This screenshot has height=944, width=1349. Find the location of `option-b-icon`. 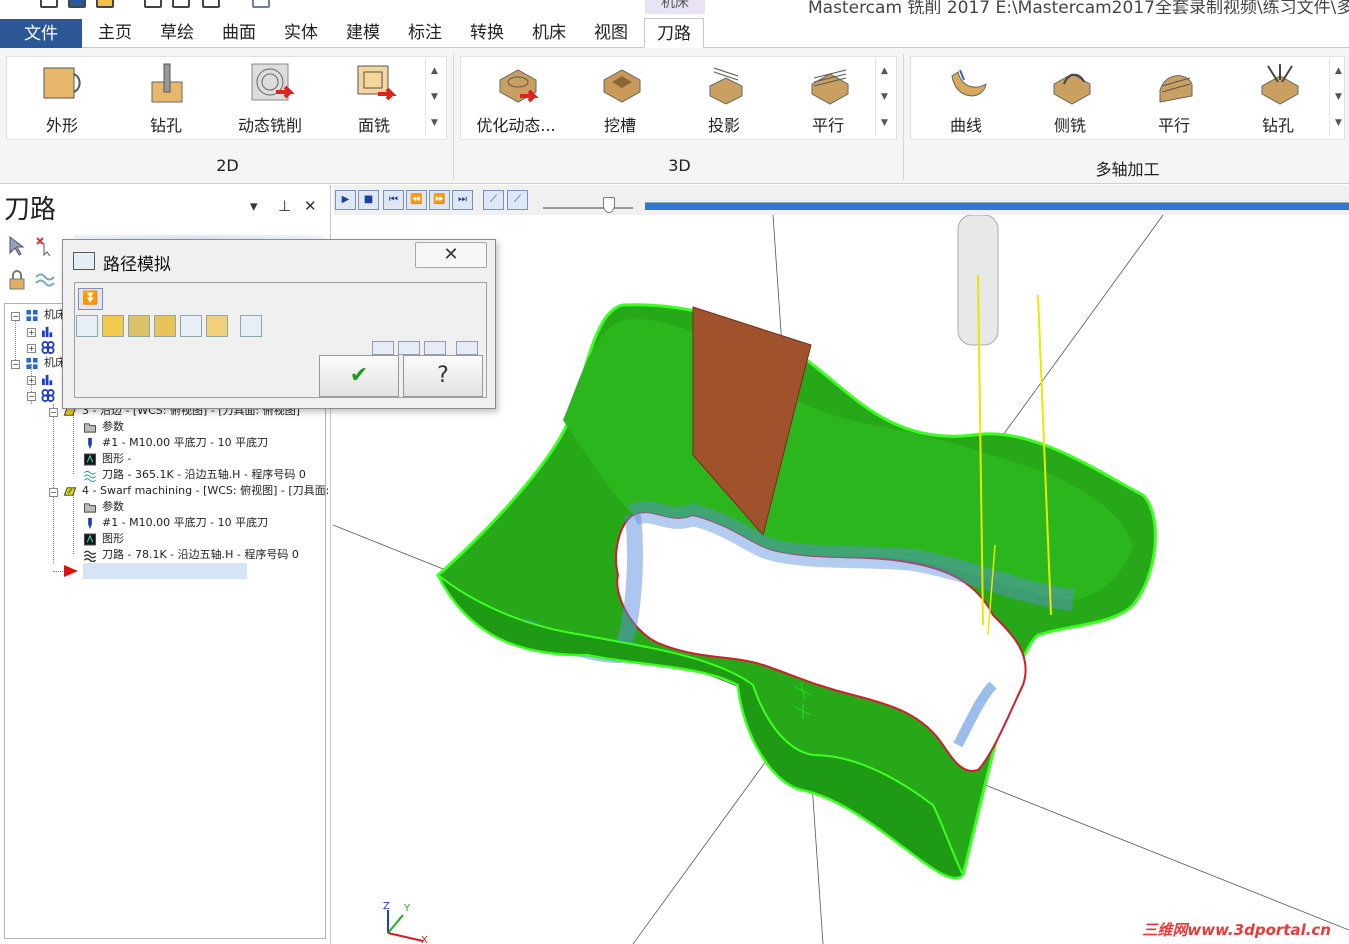

option-b-icon is located at coordinates (409, 348).